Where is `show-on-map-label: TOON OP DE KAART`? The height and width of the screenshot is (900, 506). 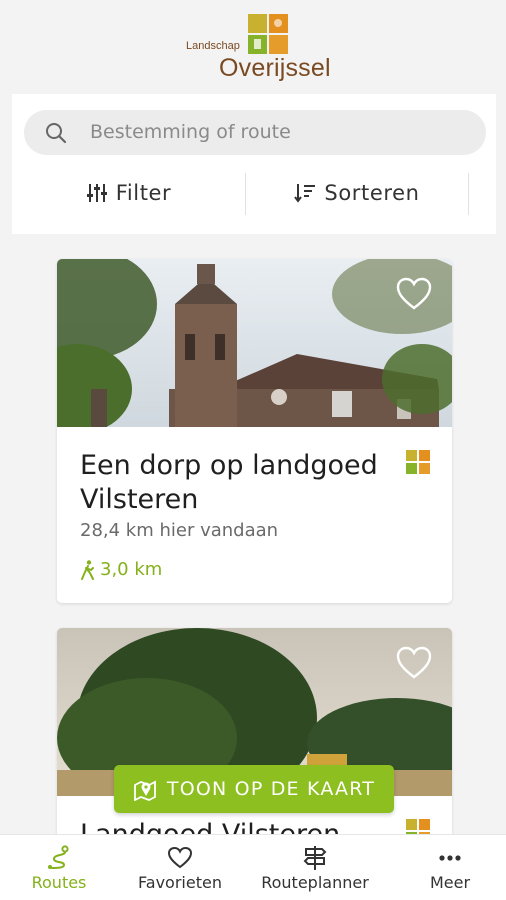
show-on-map-label: TOON OP DE KAART is located at coordinates (271, 789).